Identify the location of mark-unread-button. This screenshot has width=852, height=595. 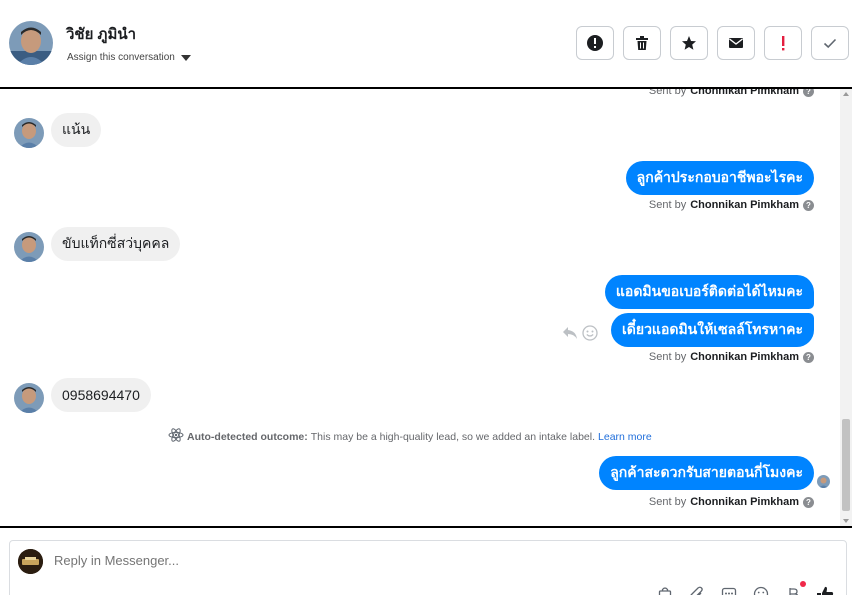
(736, 43).